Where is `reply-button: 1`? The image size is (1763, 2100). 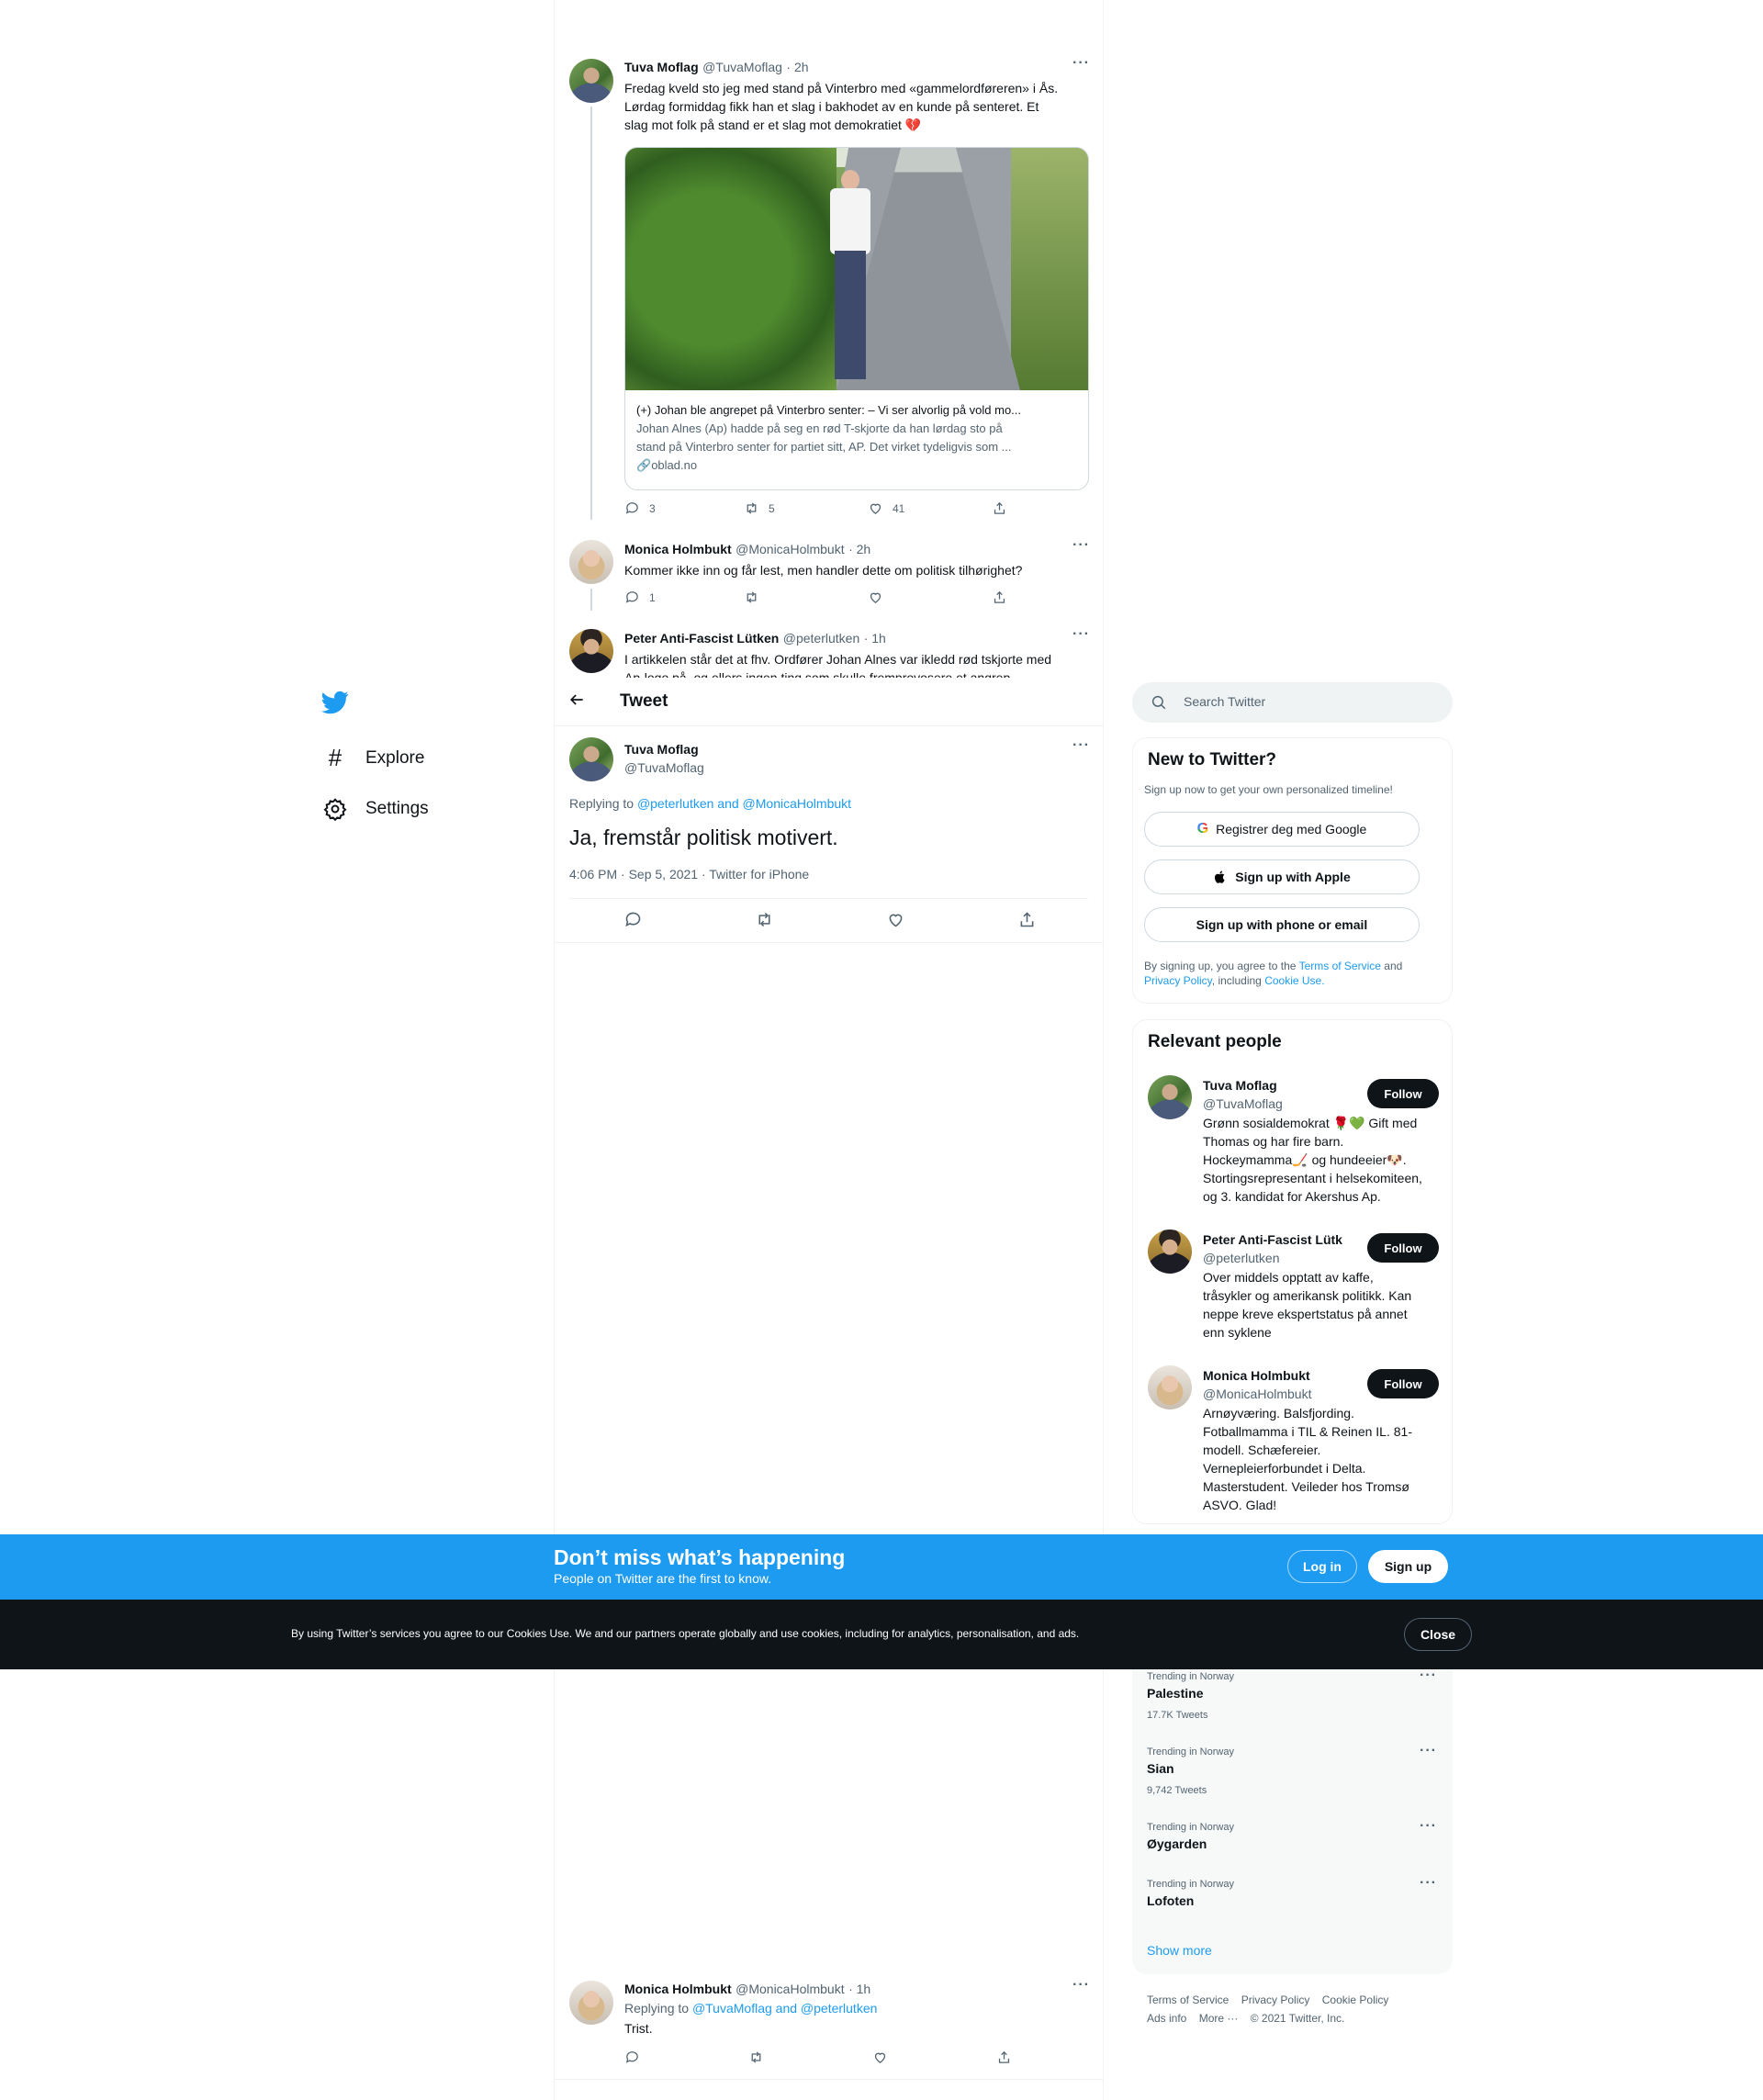 reply-button: 1 is located at coordinates (684, 597).